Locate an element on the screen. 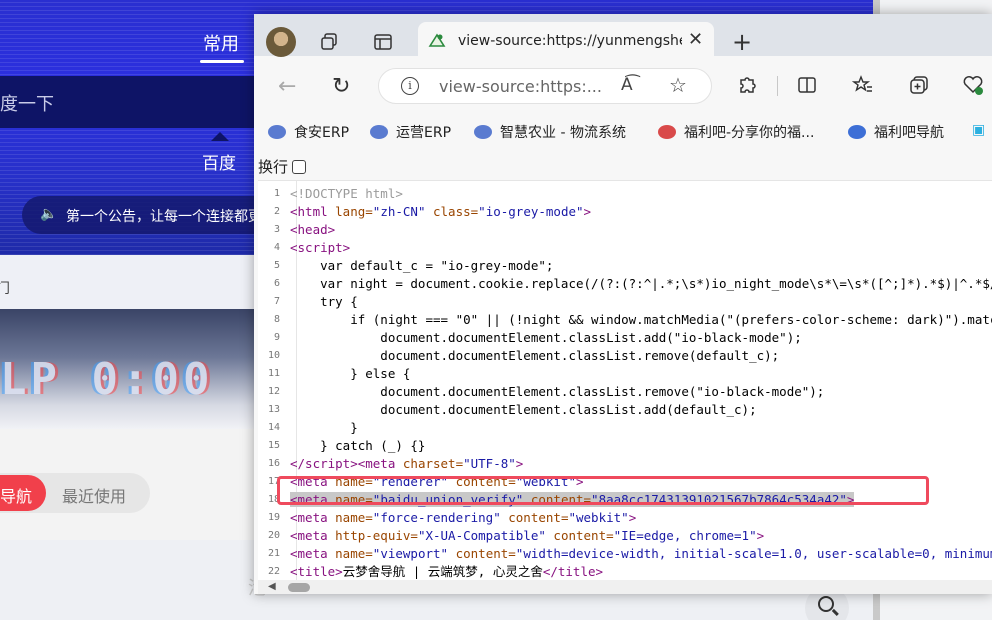 The width and height of the screenshot is (992, 620). speaker-icon: 🔈 is located at coordinates (49, 214).